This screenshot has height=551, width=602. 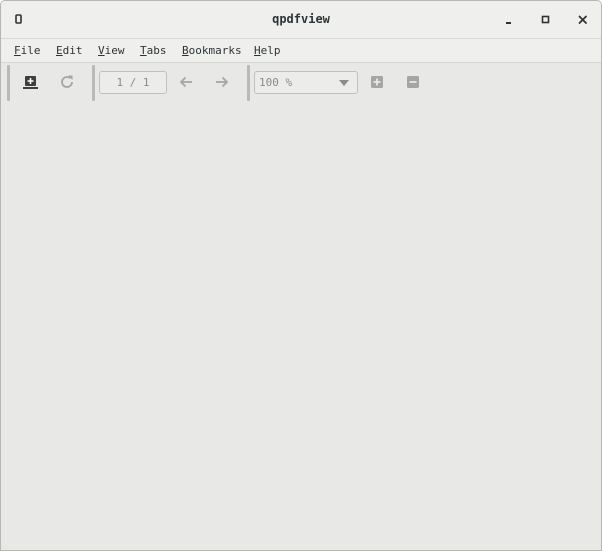 I want to click on zoom-out-button, so click(x=413, y=82).